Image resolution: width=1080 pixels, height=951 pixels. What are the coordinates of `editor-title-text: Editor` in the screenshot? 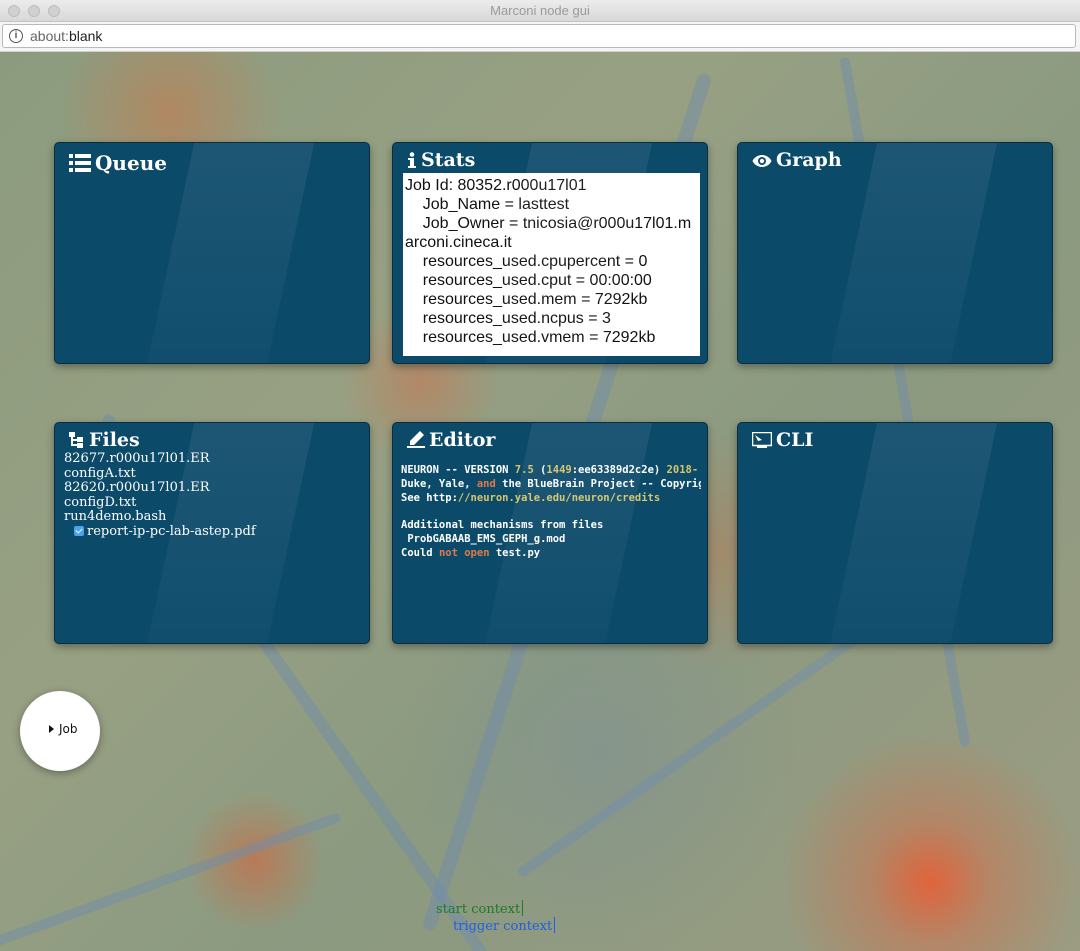 It's located at (462, 440).